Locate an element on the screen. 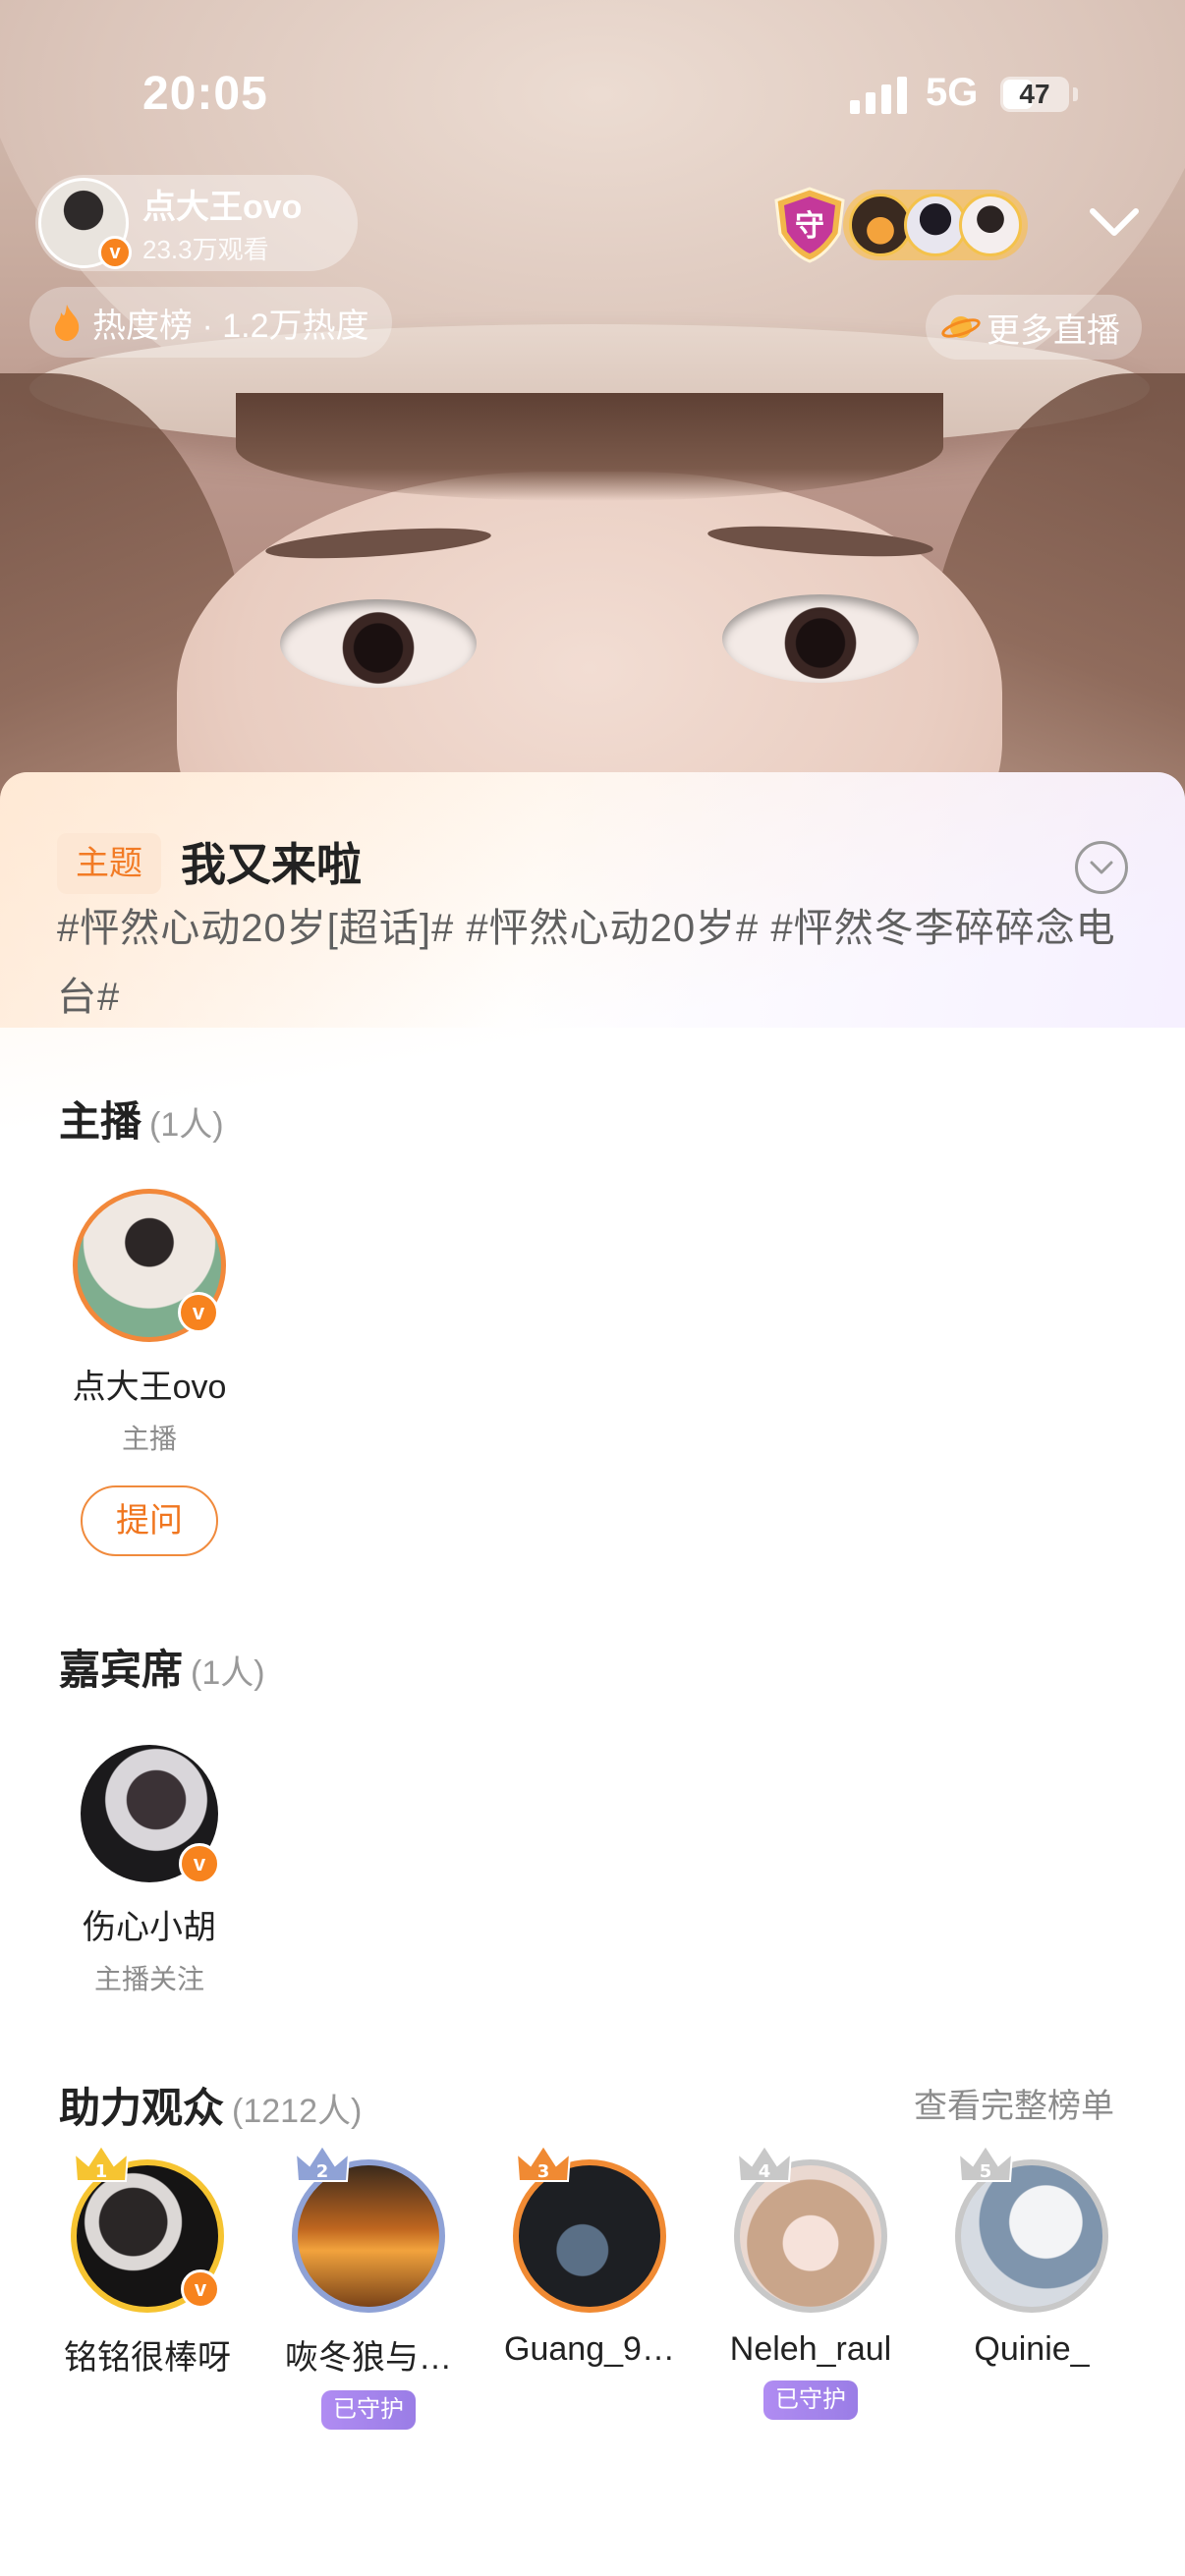 The width and height of the screenshot is (1185, 2576). chevron-down-small-icon is located at coordinates (1102, 867).